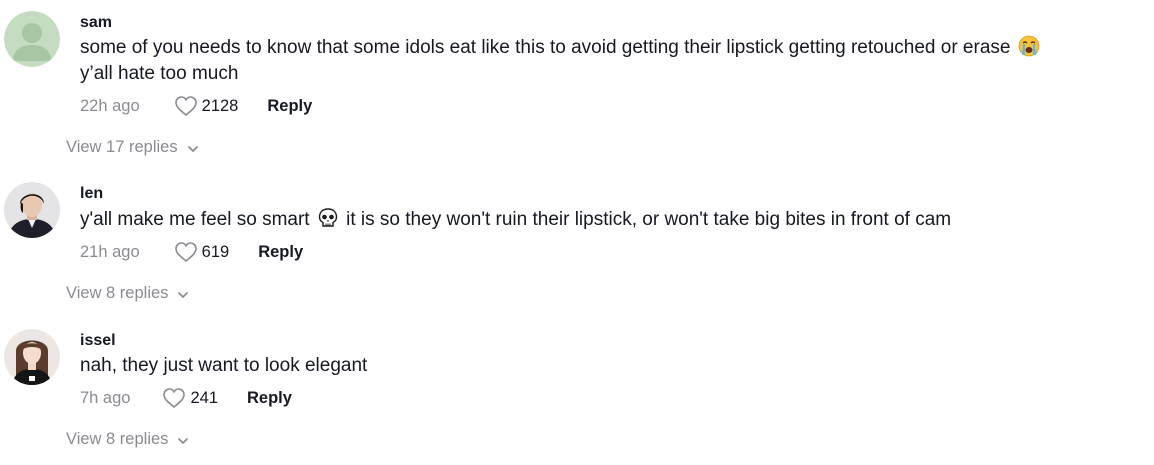 The image size is (1154, 465). I want to click on like-count: 619, so click(215, 251).